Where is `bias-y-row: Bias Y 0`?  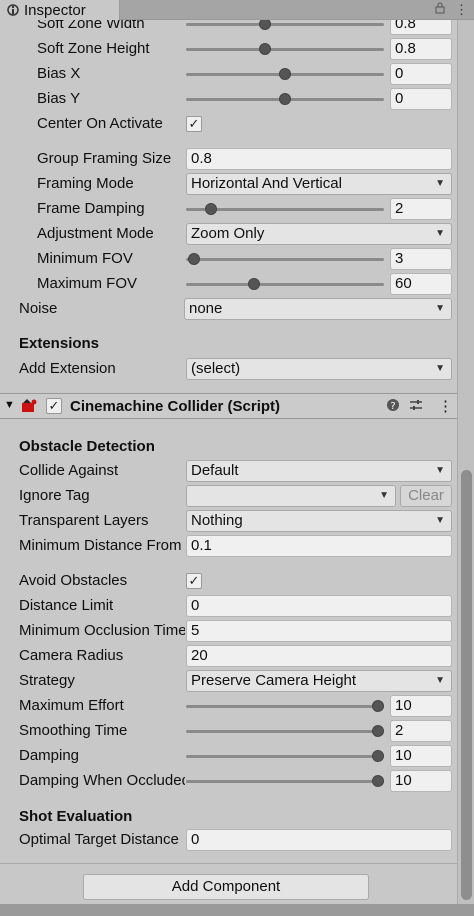
bias-y-row: Bias Y 0 is located at coordinates (228, 99).